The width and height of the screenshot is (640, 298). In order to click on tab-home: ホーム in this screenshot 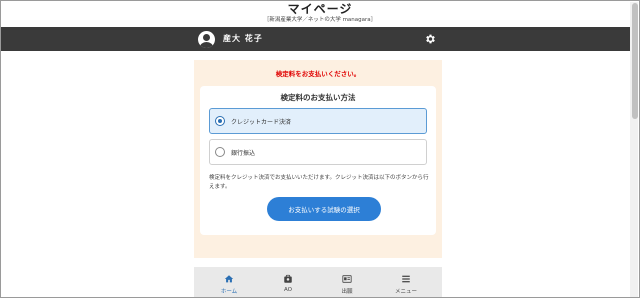, I will do `click(229, 282)`.